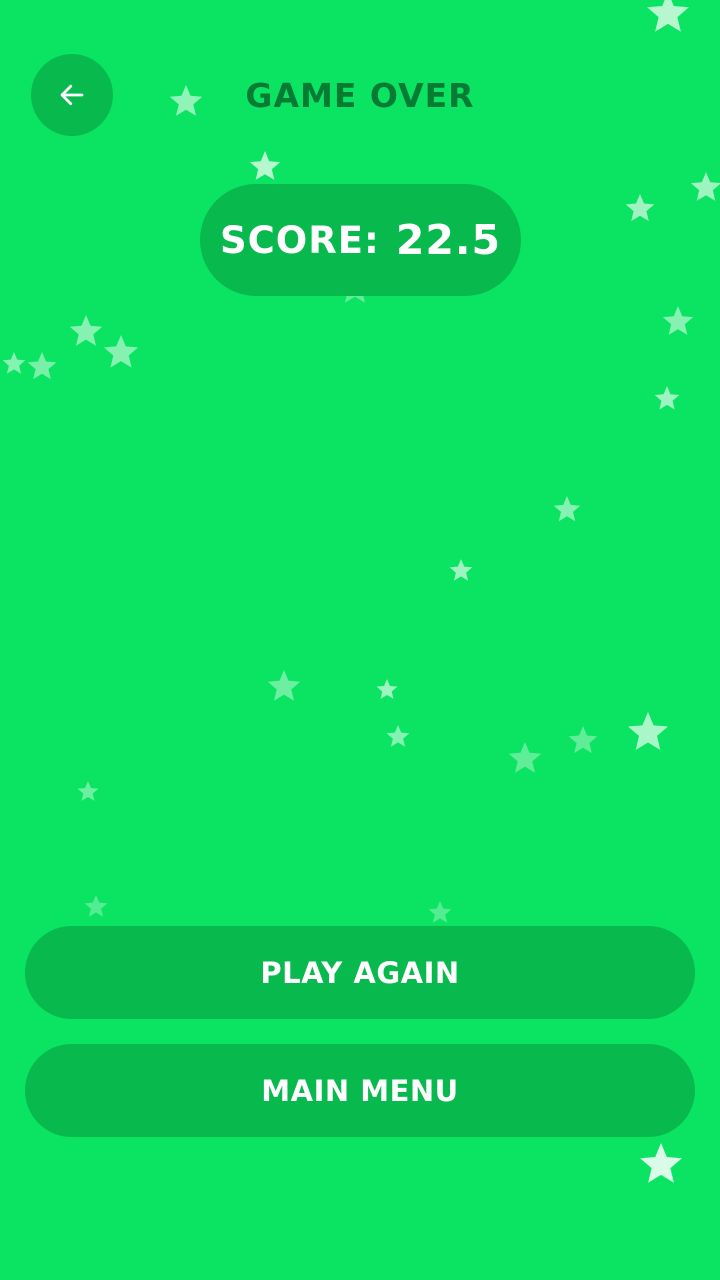  I want to click on play-again-button: PLAY AGAIN, so click(360, 972).